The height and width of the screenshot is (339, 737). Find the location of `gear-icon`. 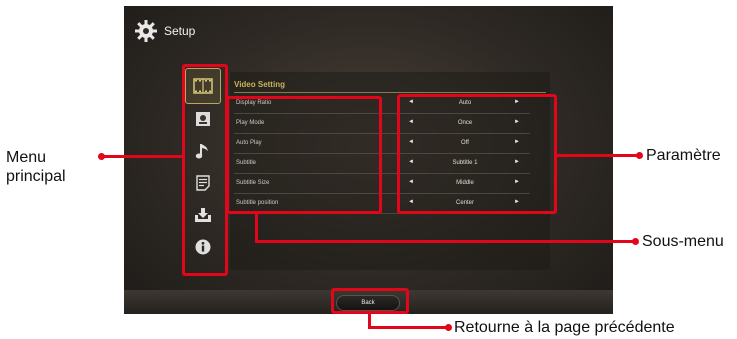

gear-icon is located at coordinates (146, 31).